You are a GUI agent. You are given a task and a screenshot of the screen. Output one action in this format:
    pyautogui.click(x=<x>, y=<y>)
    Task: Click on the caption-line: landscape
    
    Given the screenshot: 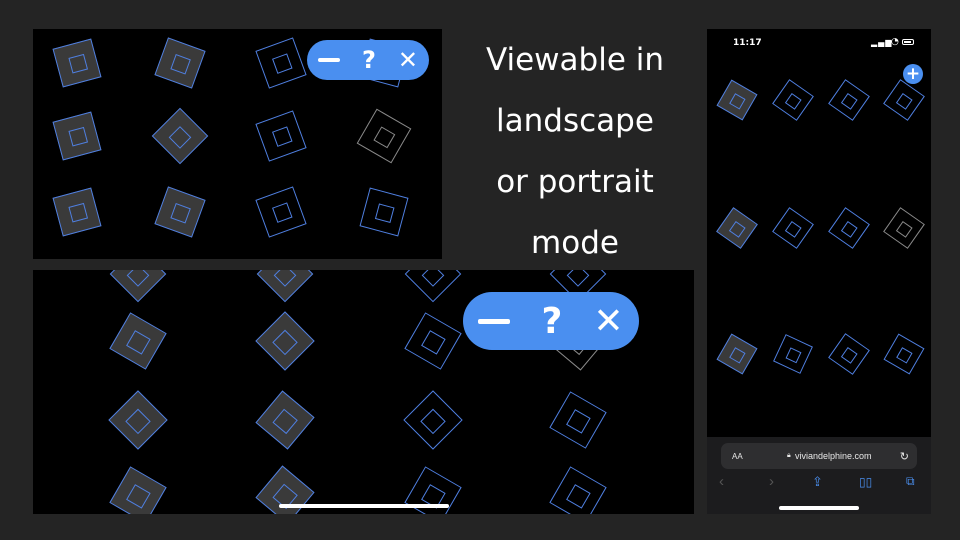 What is the action you would take?
    pyautogui.click(x=575, y=121)
    